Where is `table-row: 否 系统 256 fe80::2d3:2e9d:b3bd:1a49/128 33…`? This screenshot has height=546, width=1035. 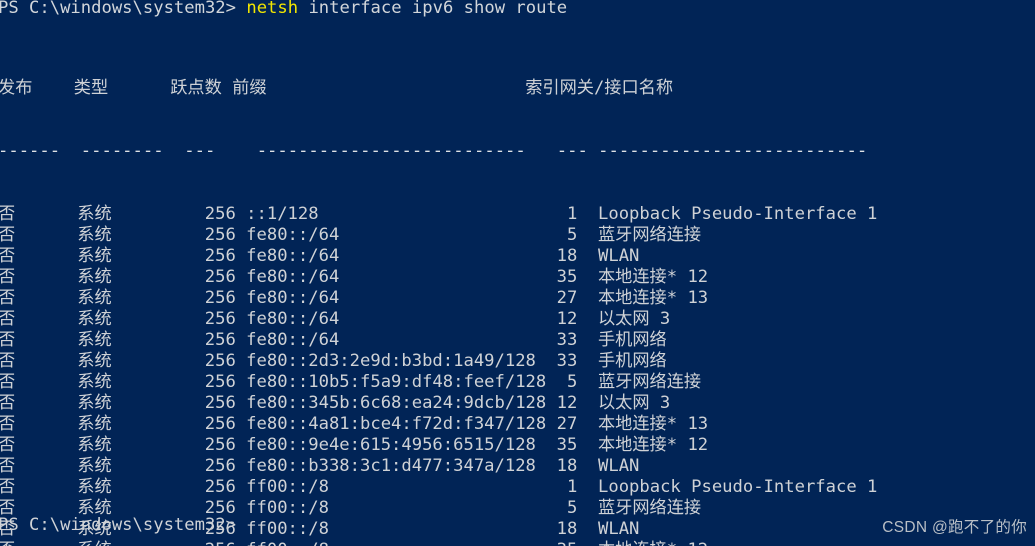
table-row: 否 系统 256 fe80::2d3:2e9d:b3bd:1a49/128 33… is located at coordinates (333, 361).